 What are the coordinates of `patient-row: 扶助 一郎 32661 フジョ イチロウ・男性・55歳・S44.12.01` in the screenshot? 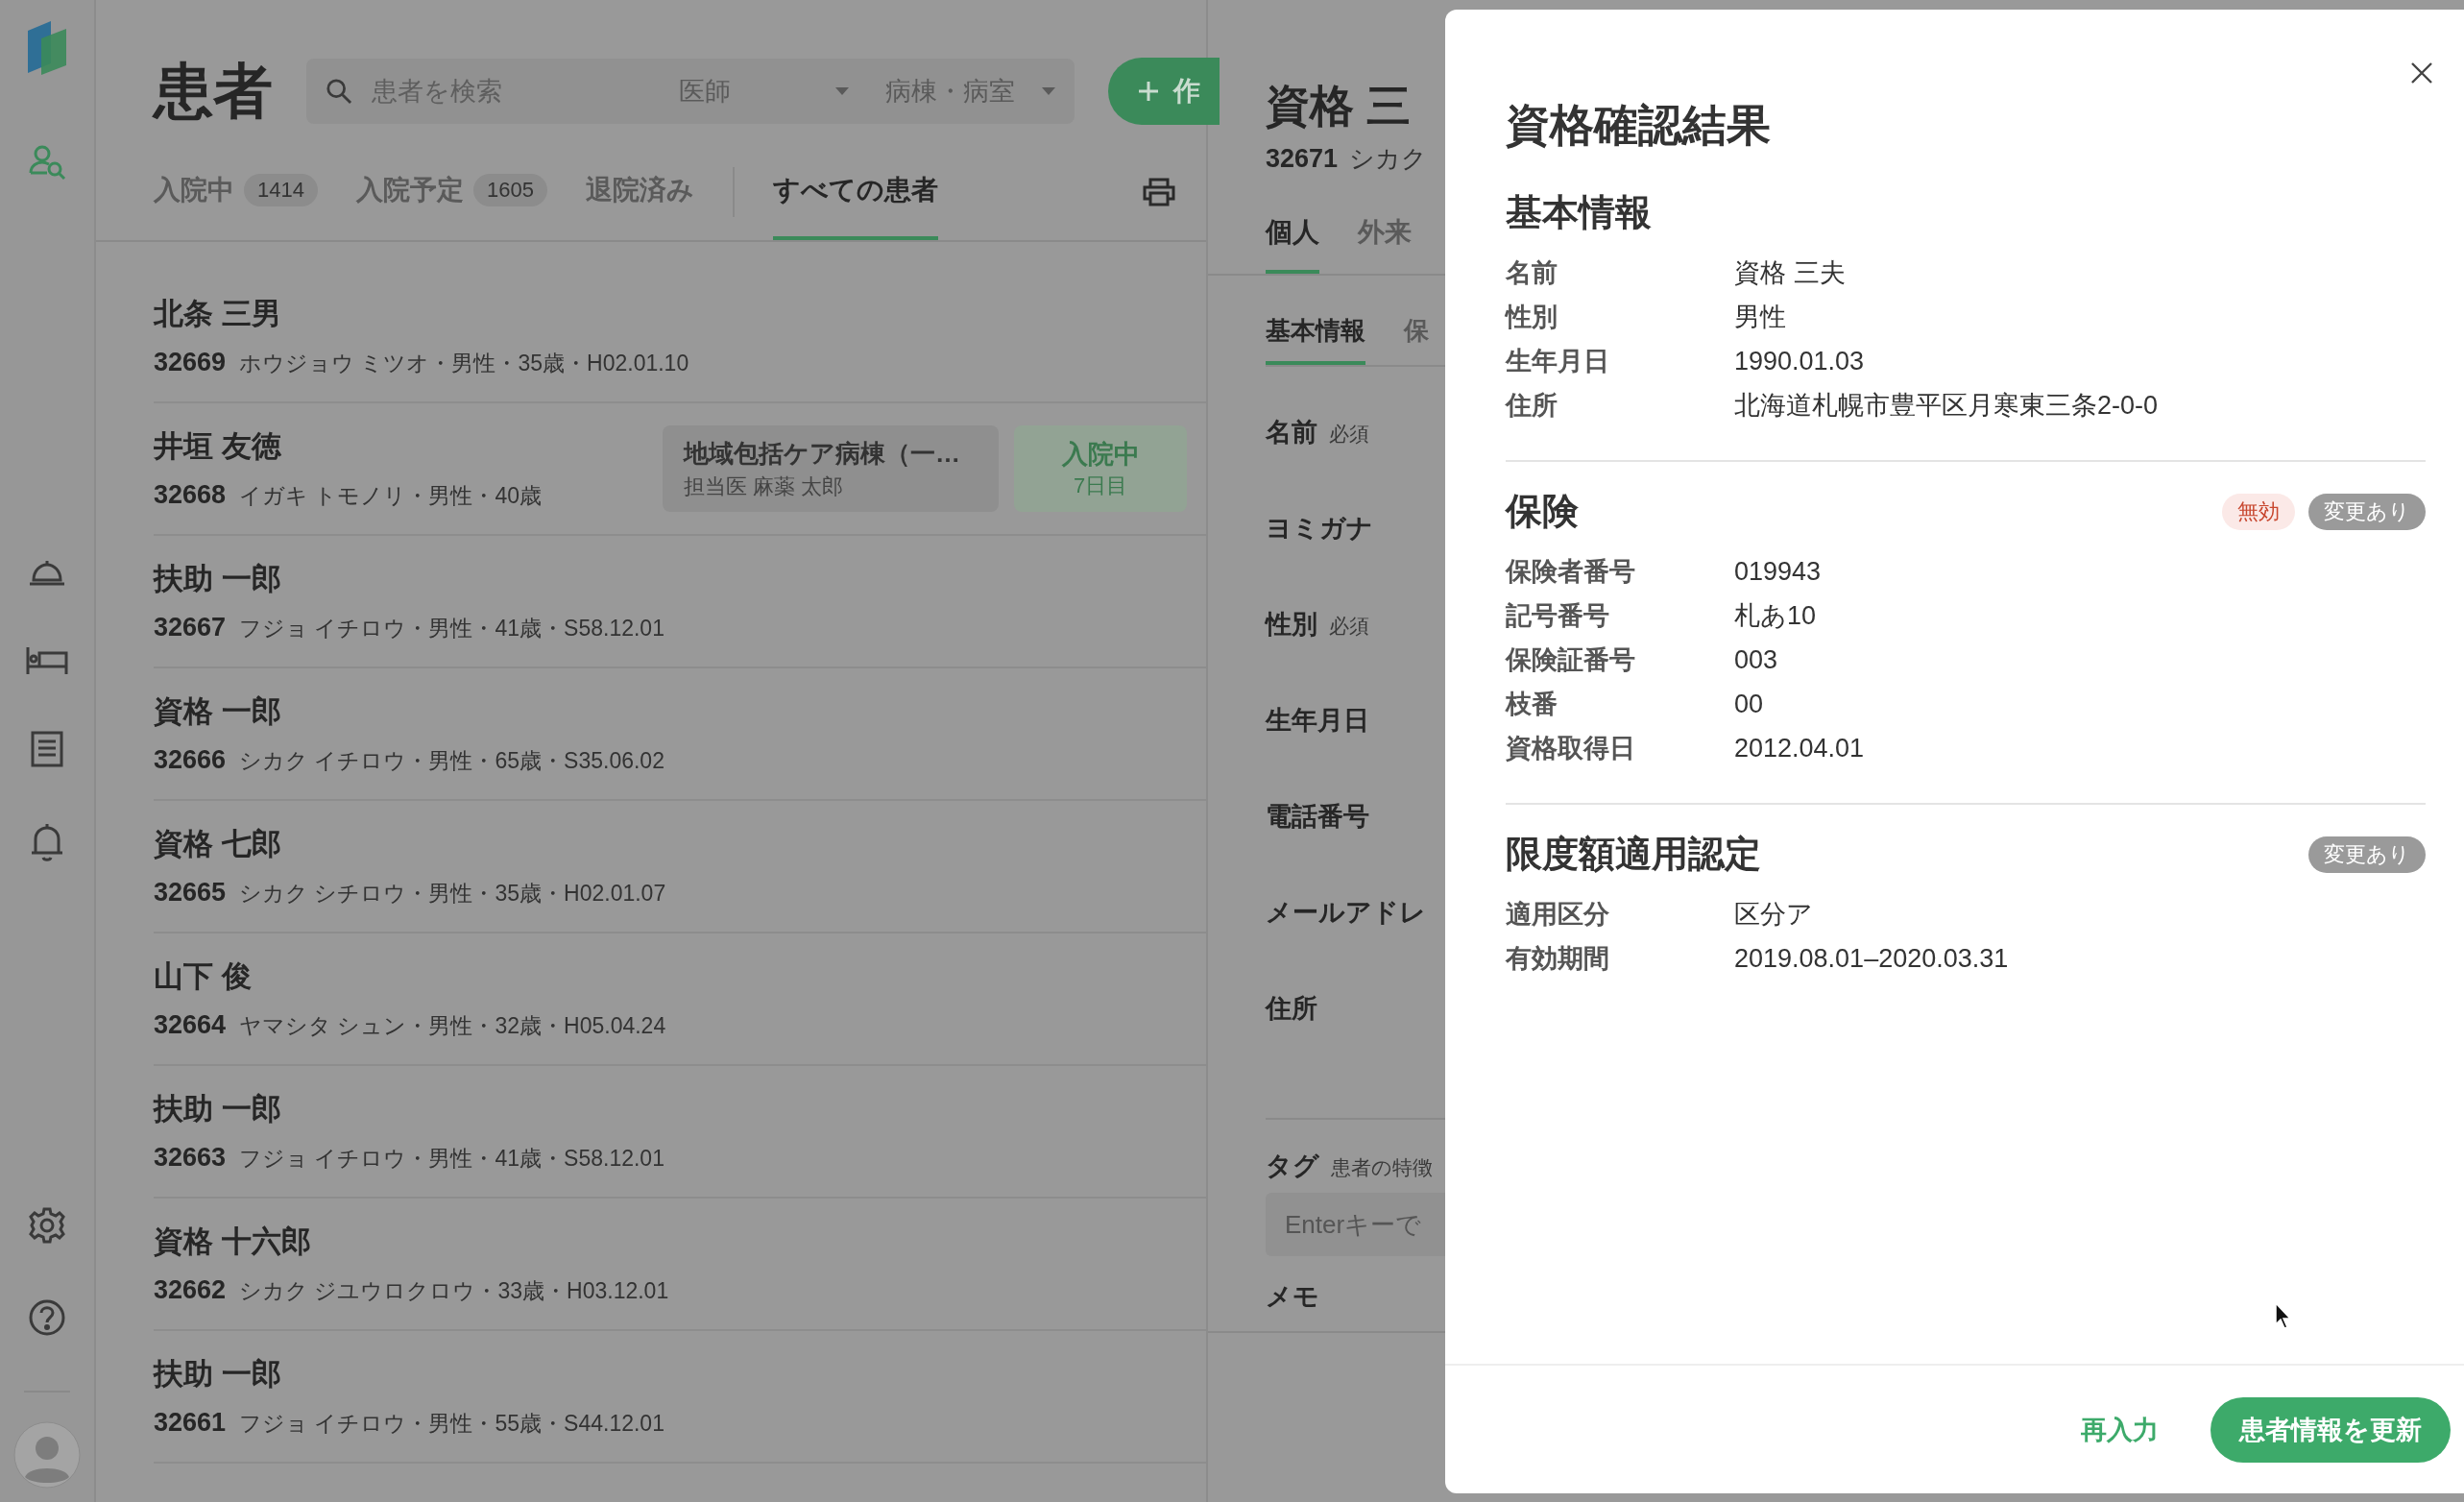 It's located at (680, 1397).